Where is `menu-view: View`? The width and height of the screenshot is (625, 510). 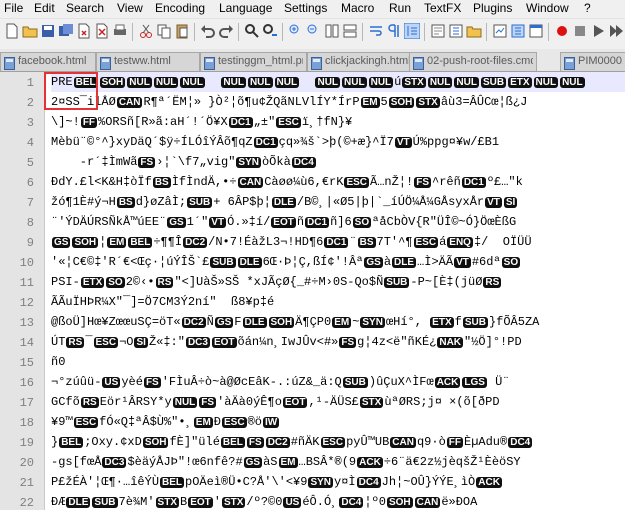
menu-view: View is located at coordinates (130, 8).